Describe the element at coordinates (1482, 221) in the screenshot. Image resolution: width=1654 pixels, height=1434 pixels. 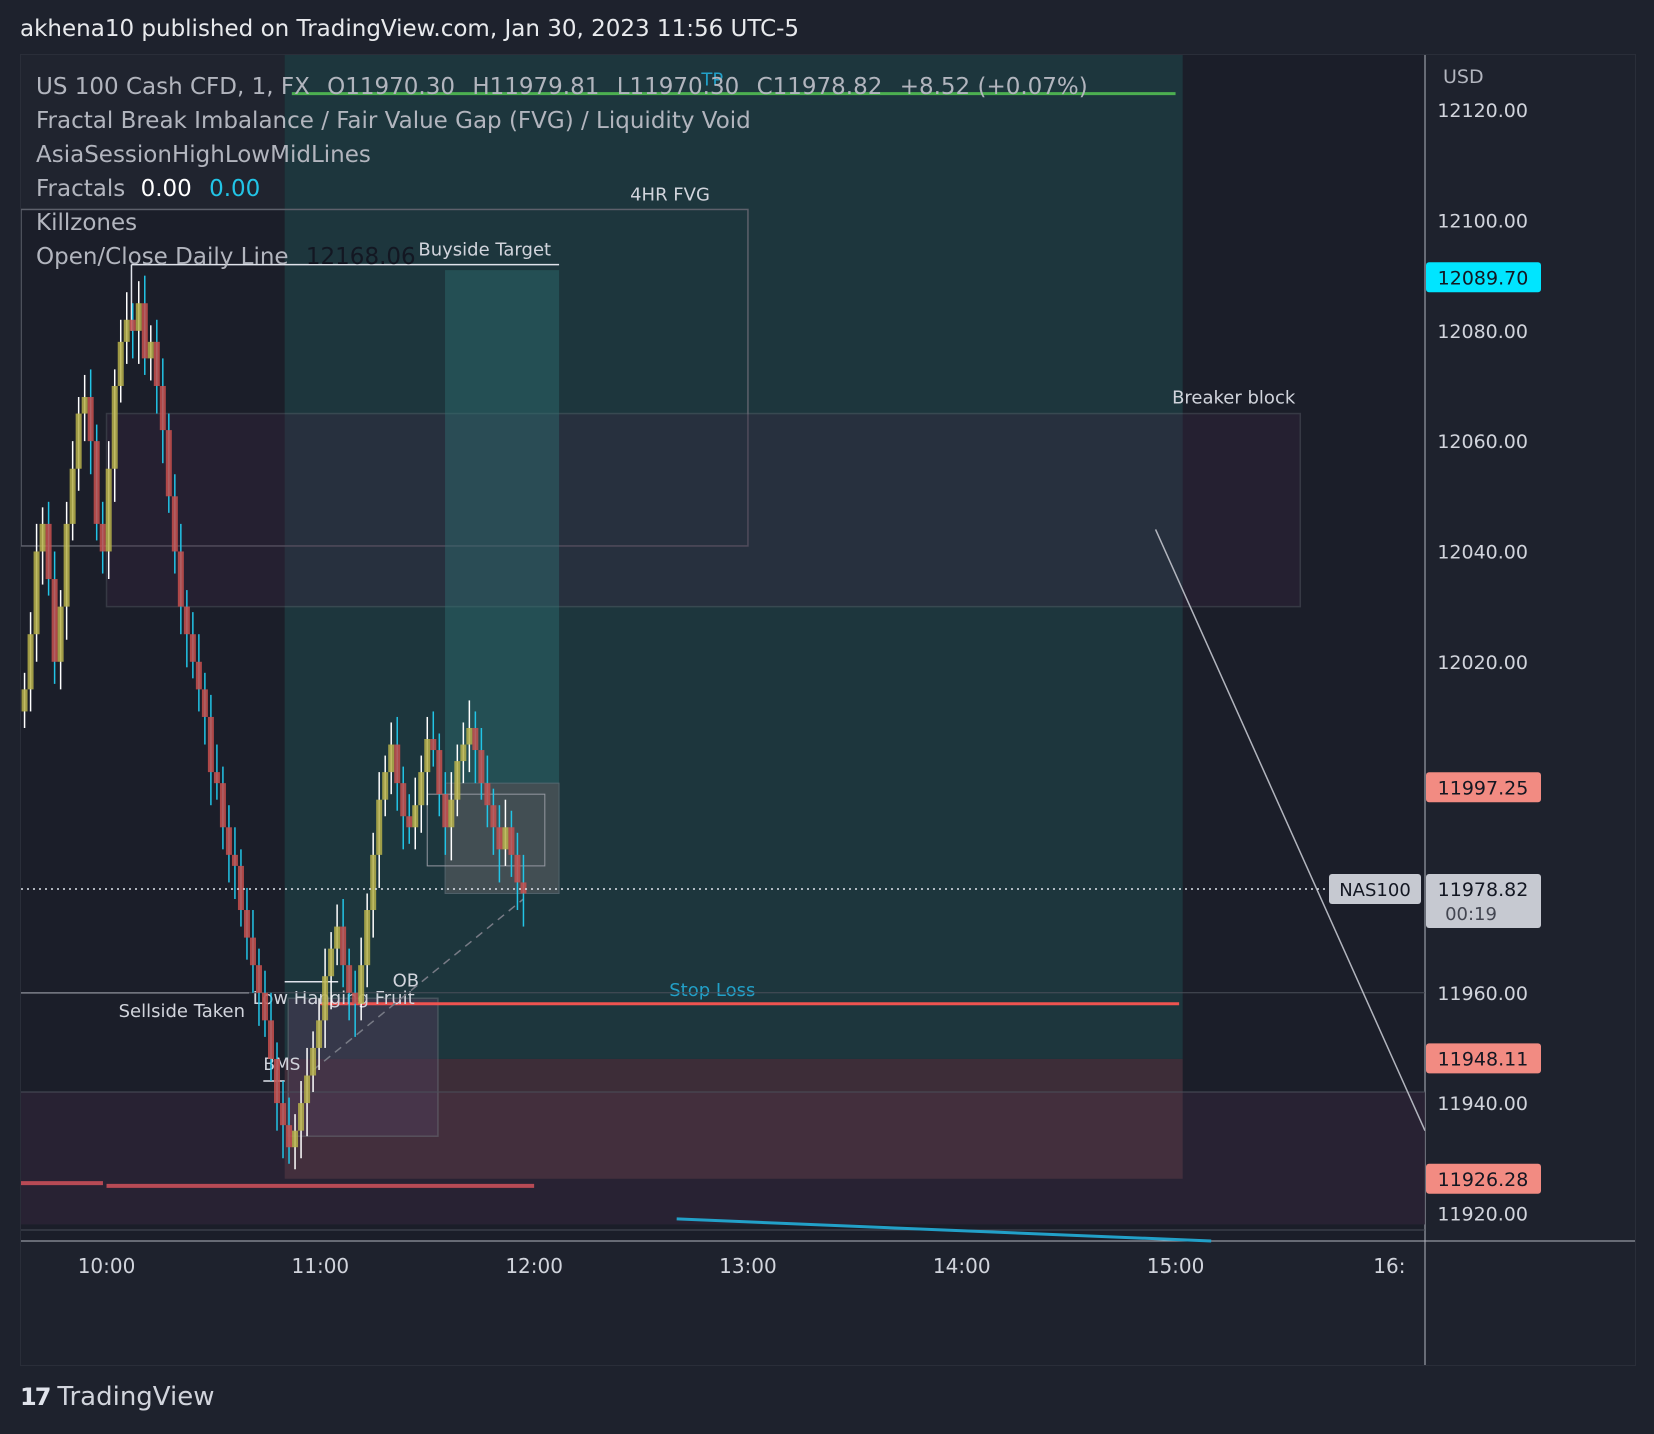
I see `y-tick-label: 12100.00` at that location.